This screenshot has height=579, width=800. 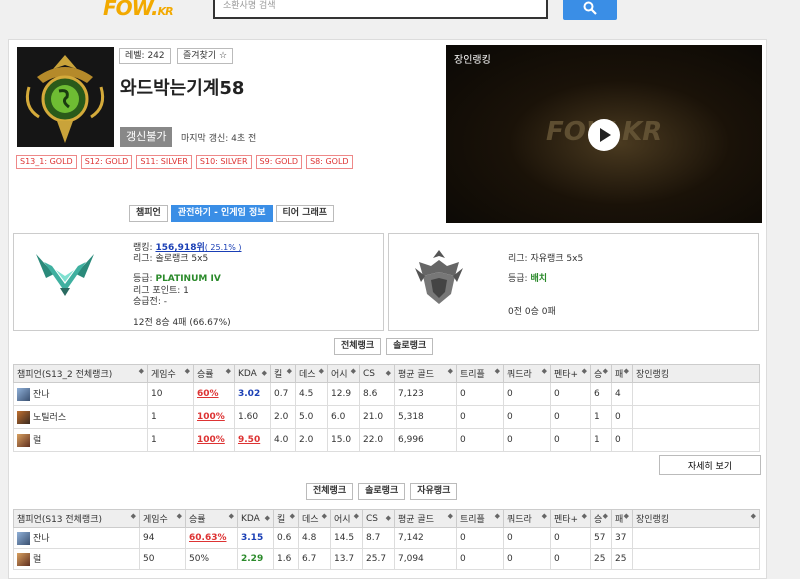 What do you see at coordinates (162, 559) in the screenshot?
I see `games-cell: 50` at bounding box center [162, 559].